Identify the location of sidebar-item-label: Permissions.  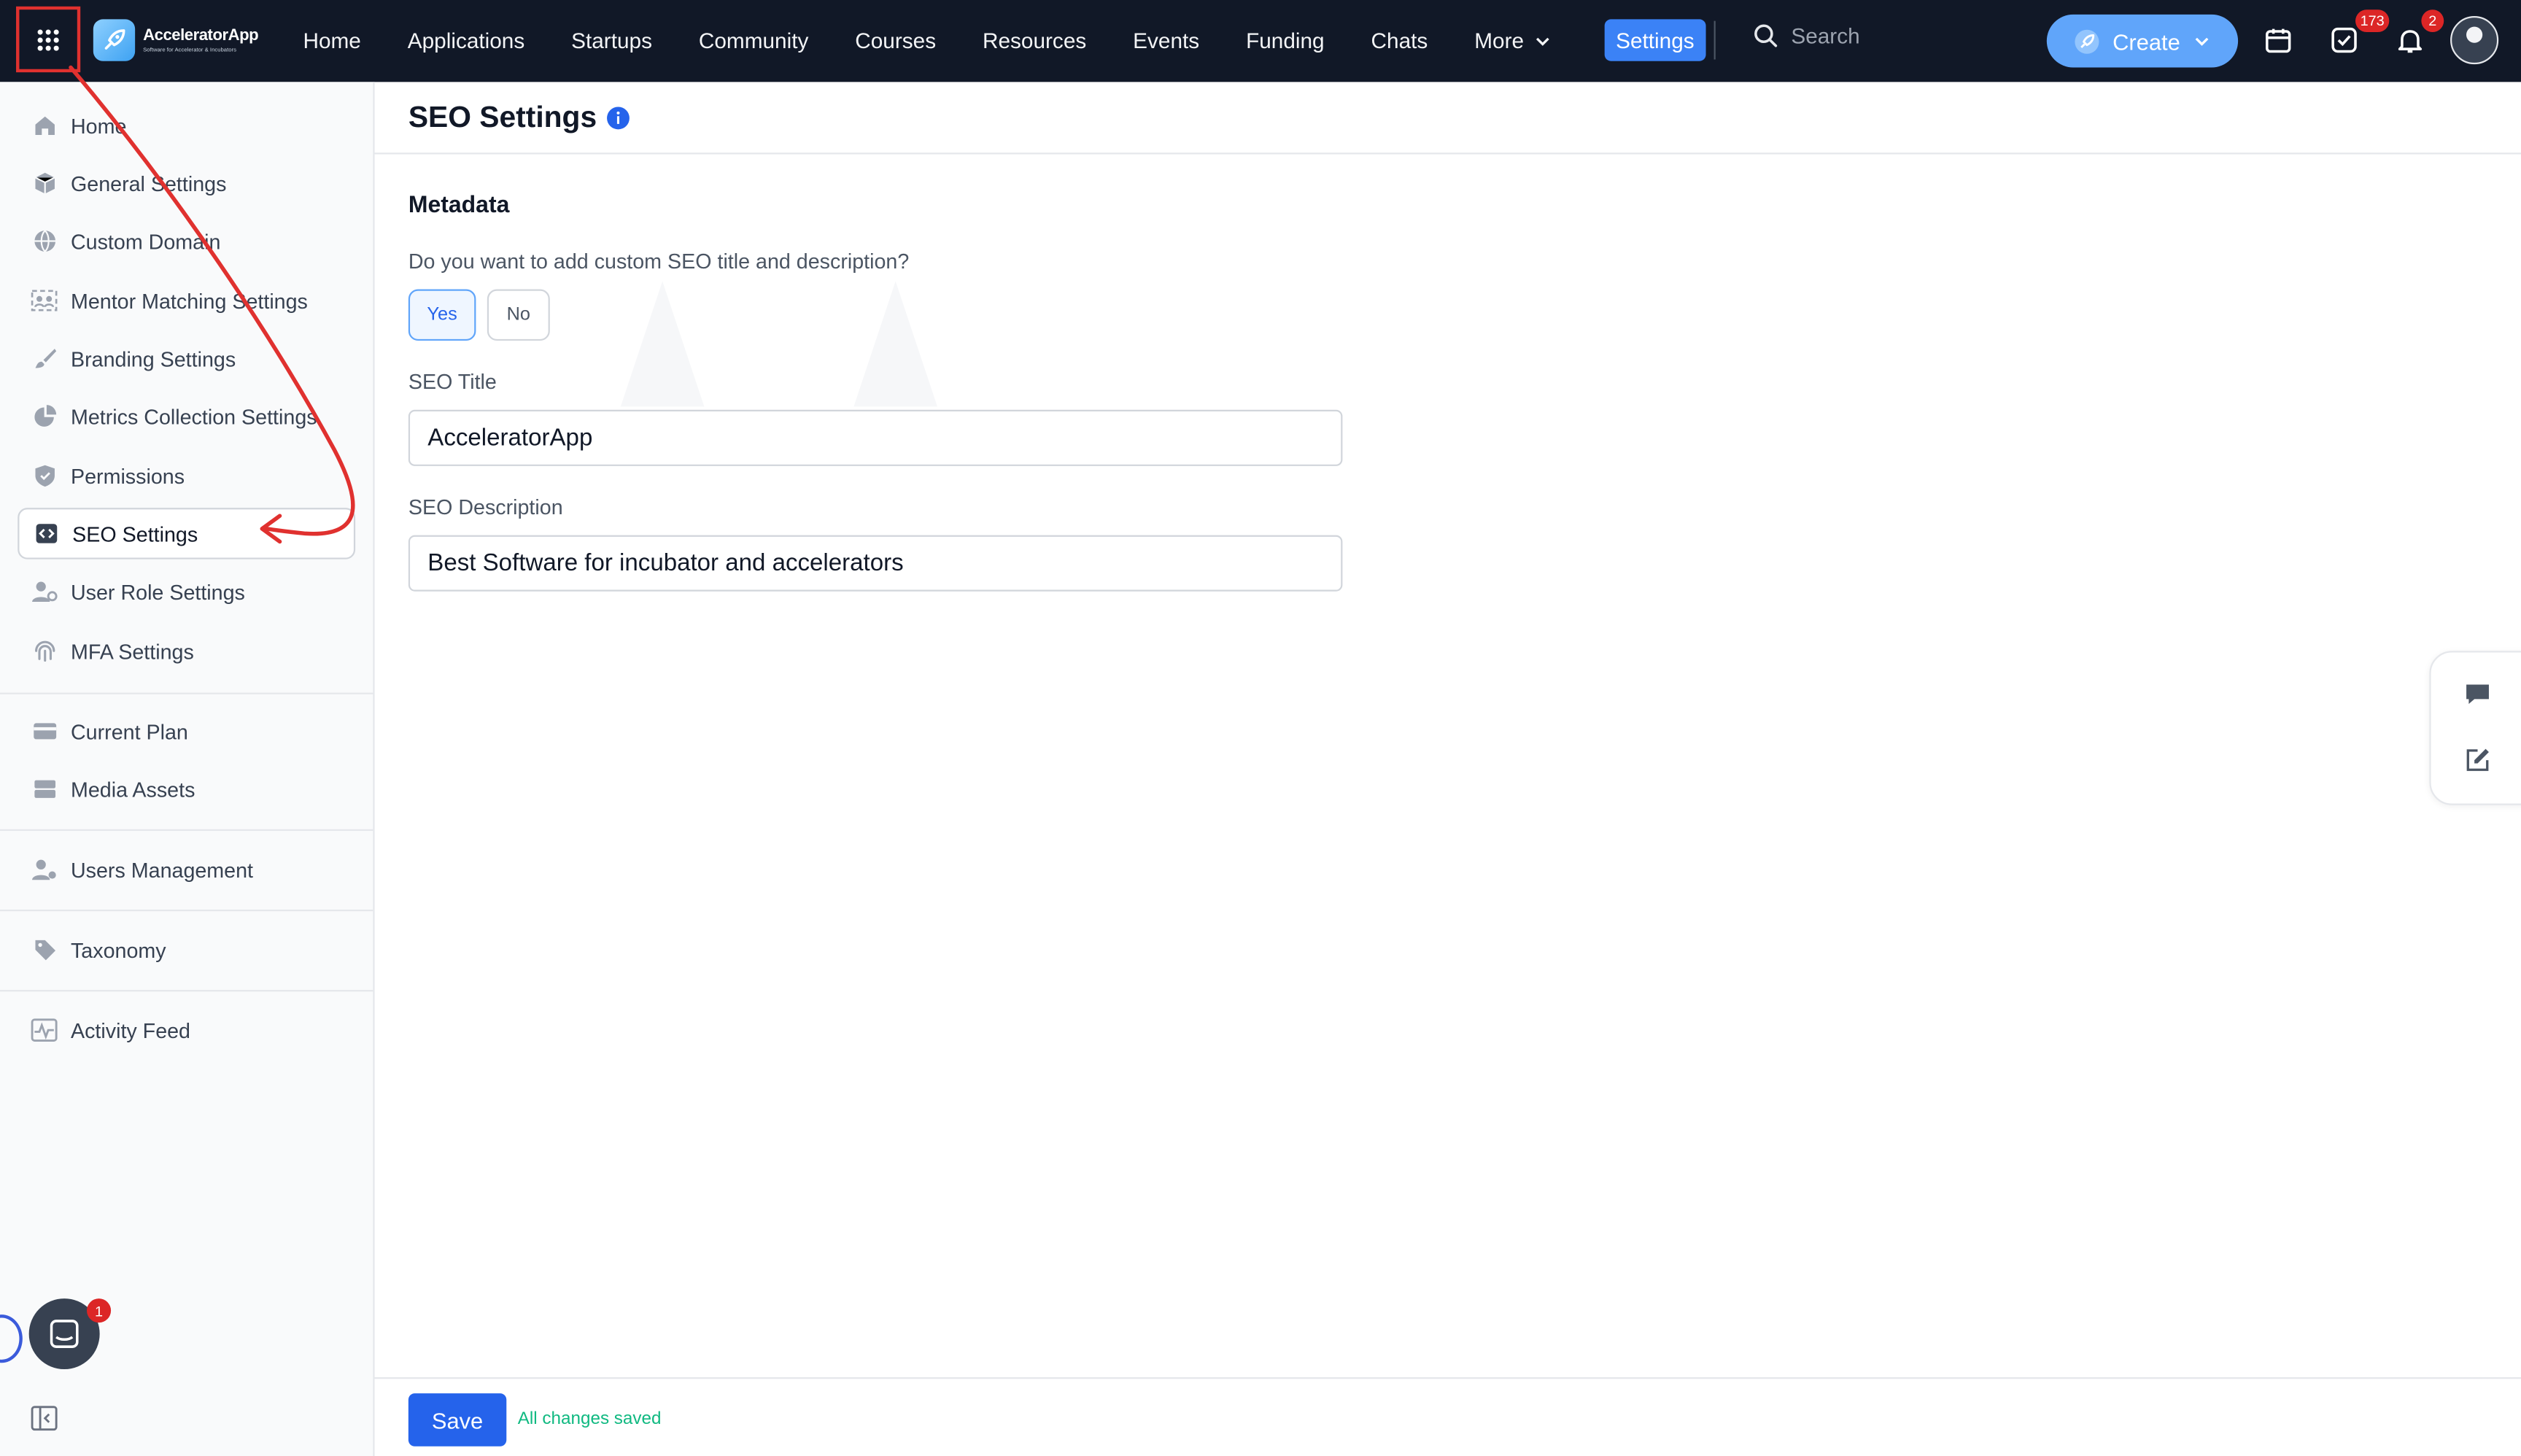
(127, 475).